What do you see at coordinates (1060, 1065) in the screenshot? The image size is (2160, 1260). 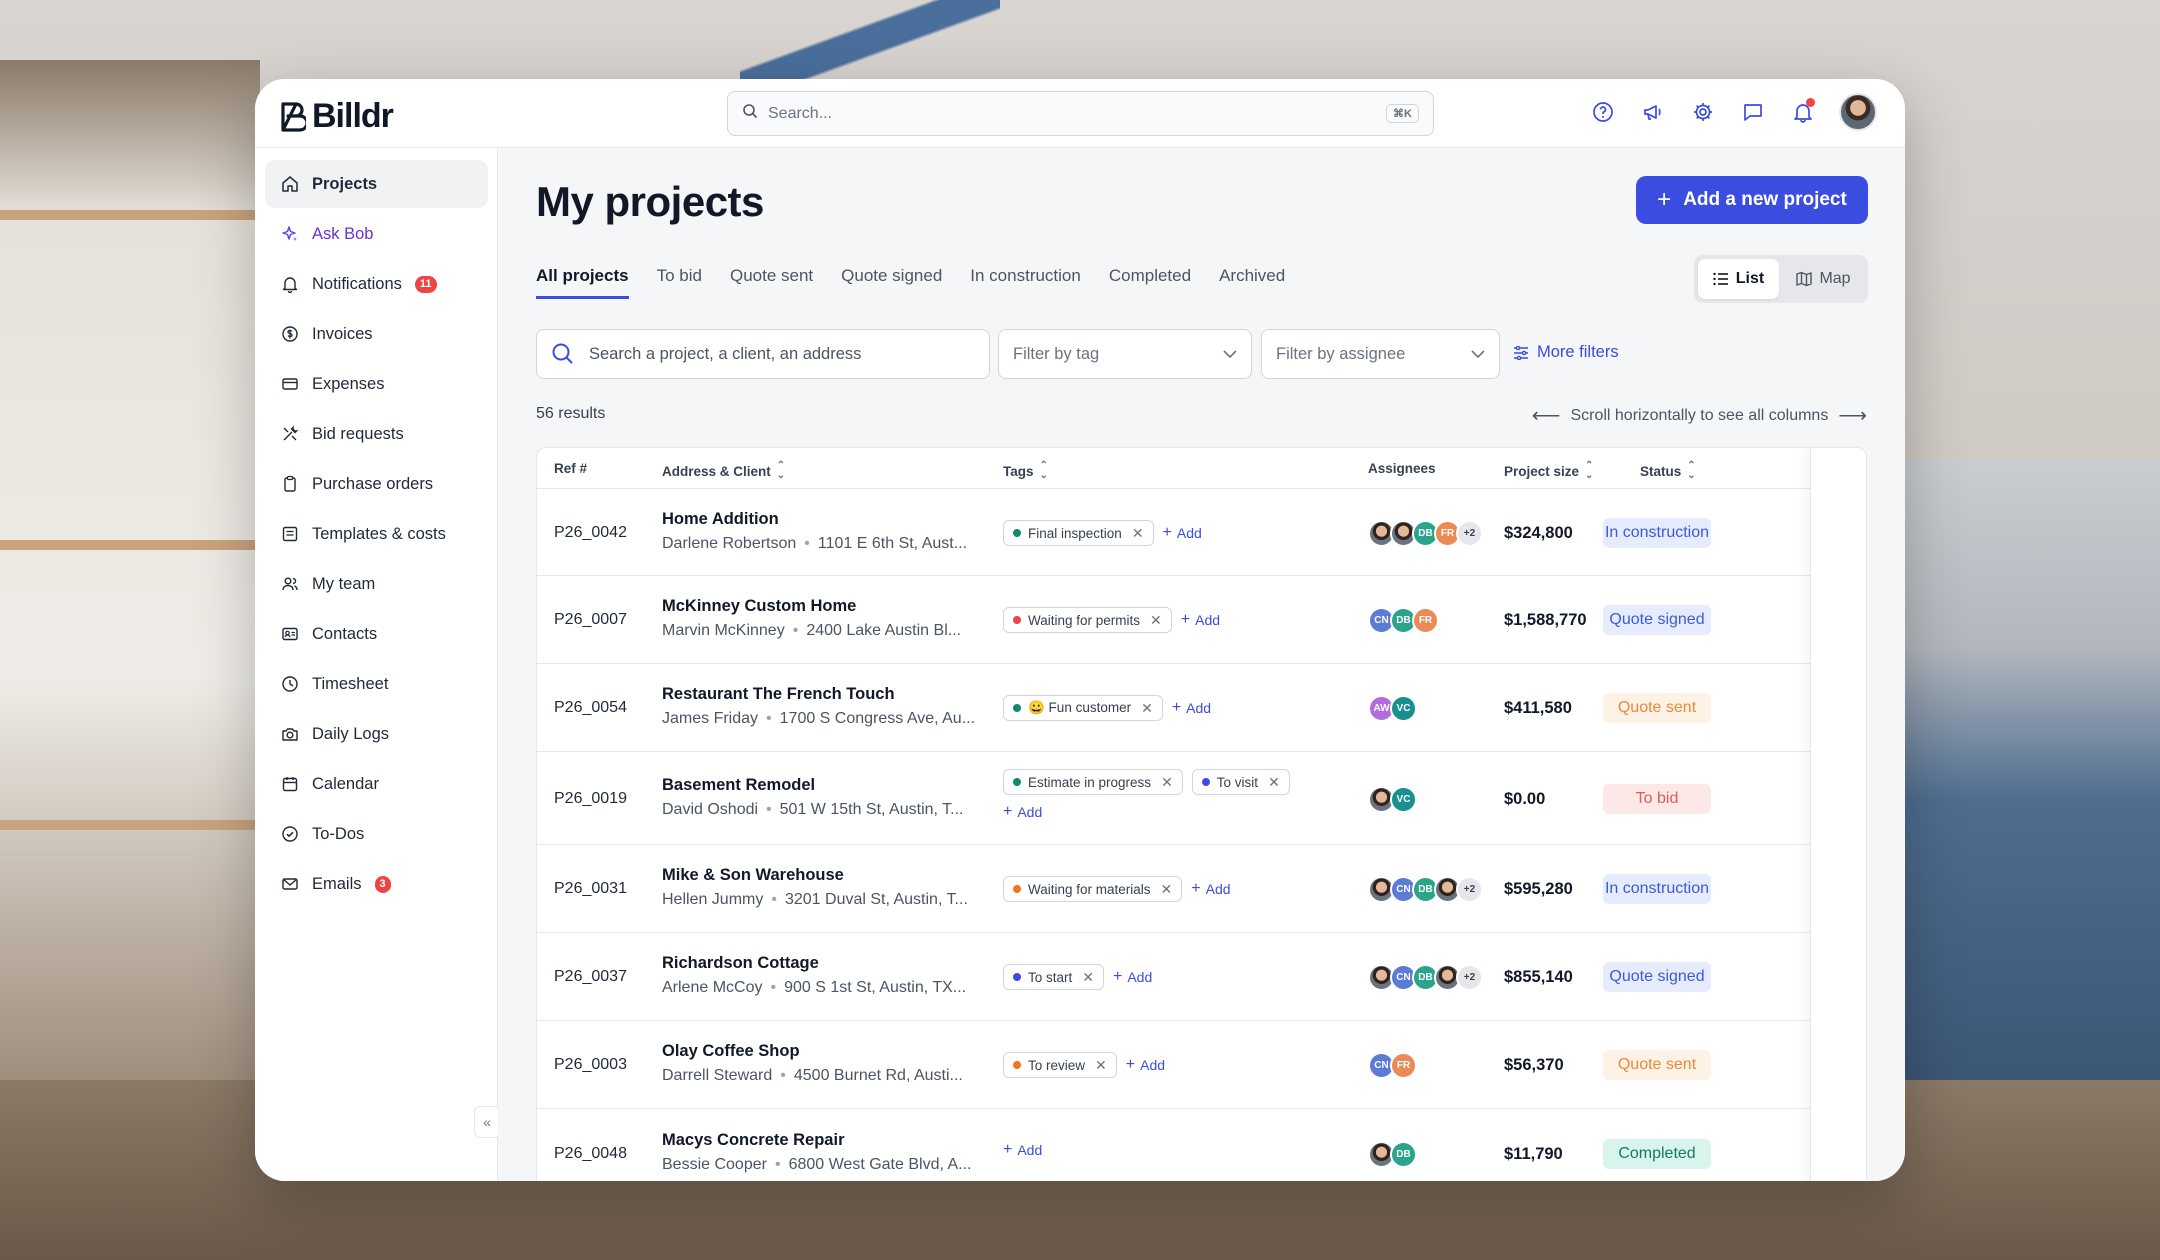 I see `tag-chip: To review ✕` at bounding box center [1060, 1065].